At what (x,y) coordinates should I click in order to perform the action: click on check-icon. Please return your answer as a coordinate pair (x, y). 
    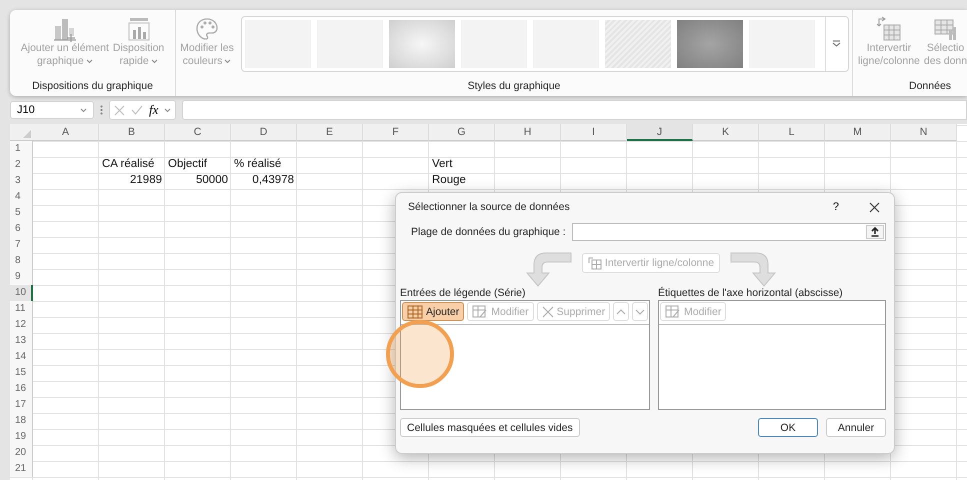
    Looking at the image, I should click on (137, 110).